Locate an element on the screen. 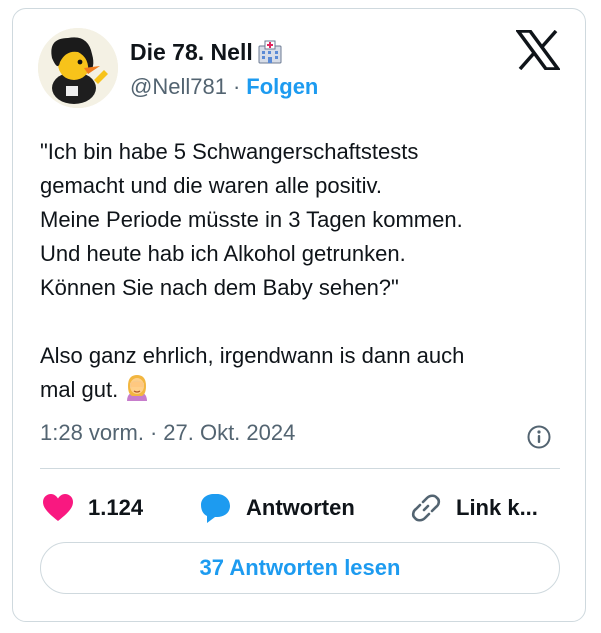 The height and width of the screenshot is (633, 601). duck-avatar-icon is located at coordinates (78, 68).